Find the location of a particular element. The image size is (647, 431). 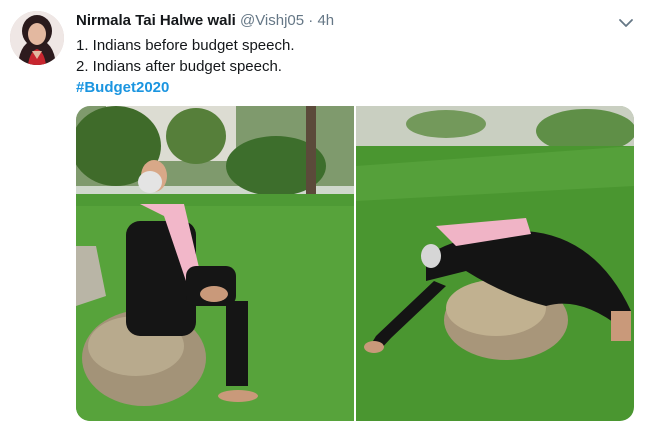

author-handle: @Vishj05 is located at coordinates (272, 20).